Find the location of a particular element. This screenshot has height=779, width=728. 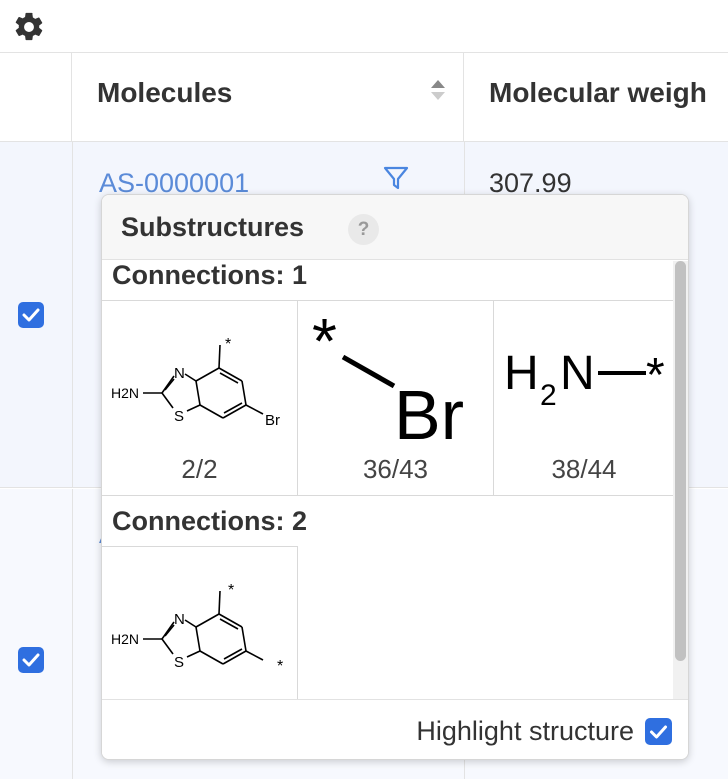

highlight-structure-label: Highlight structure is located at coordinates (525, 731).